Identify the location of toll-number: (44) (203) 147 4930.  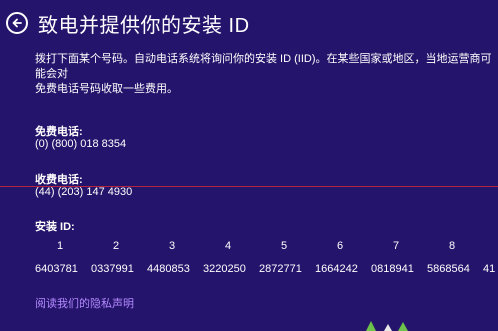
(84, 192).